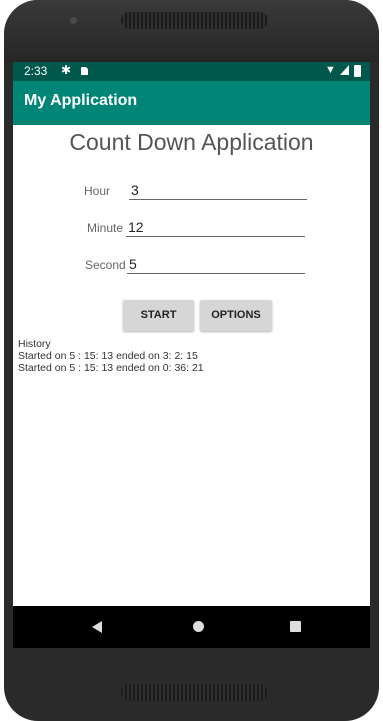  Describe the element at coordinates (36, 71) in the screenshot. I see `status-time: 2:33` at that location.